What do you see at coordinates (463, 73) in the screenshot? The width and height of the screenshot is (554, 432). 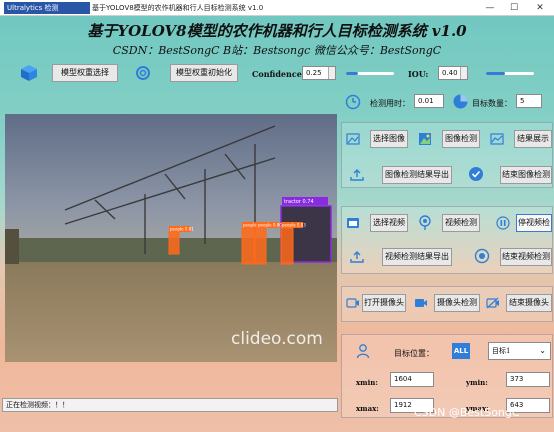 I see `iou-spinner` at bounding box center [463, 73].